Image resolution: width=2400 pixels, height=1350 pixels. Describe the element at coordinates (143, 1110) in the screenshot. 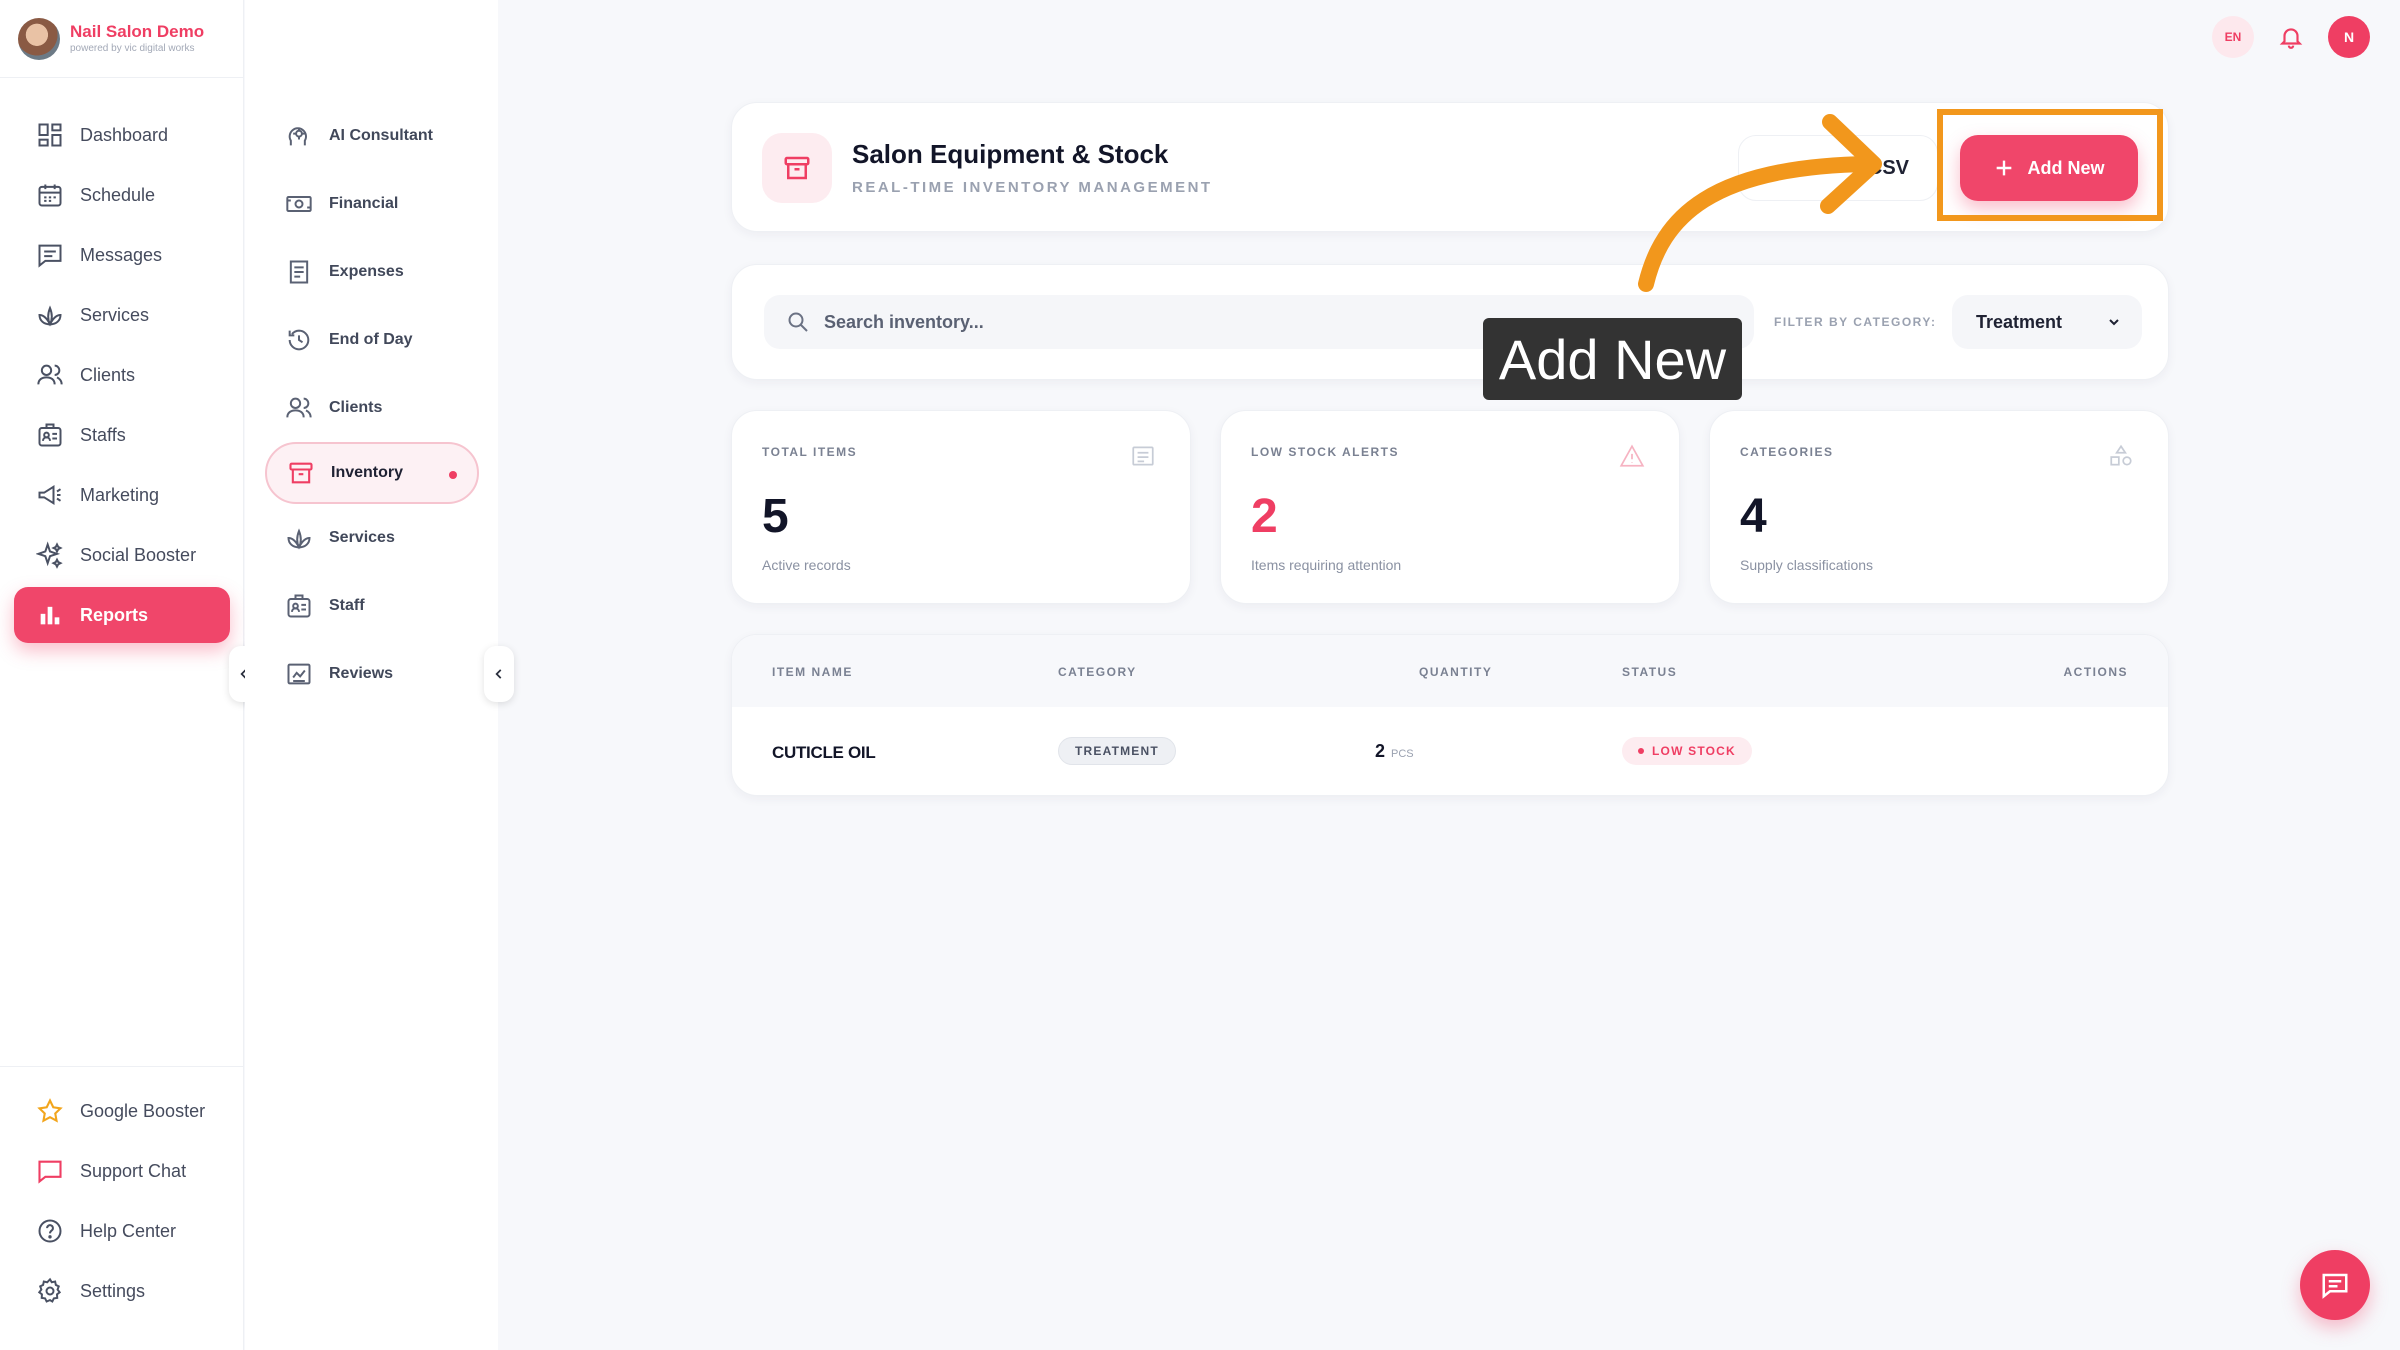

I see `nav-label: Google Booster` at that location.